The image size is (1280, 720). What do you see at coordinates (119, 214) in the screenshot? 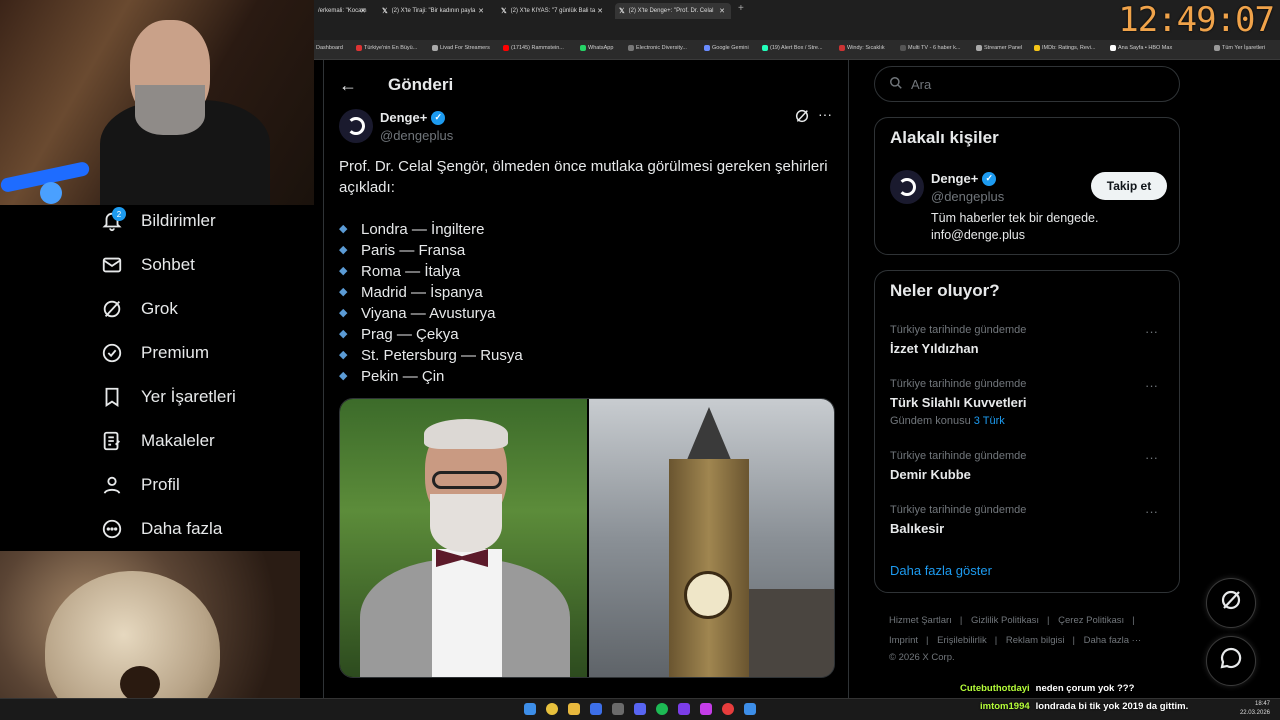
I see `notification-badge: 2` at bounding box center [119, 214].